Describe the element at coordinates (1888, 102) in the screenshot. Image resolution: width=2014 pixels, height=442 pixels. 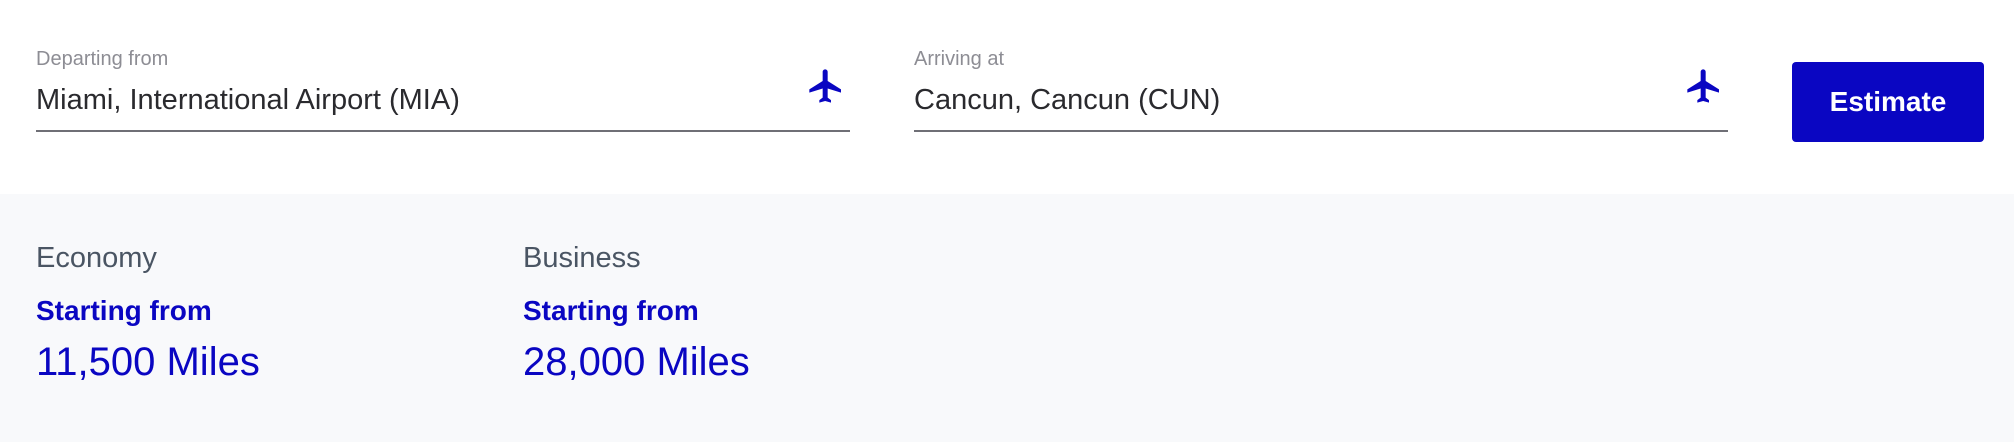
I see `estimate-button: Estimate` at that location.